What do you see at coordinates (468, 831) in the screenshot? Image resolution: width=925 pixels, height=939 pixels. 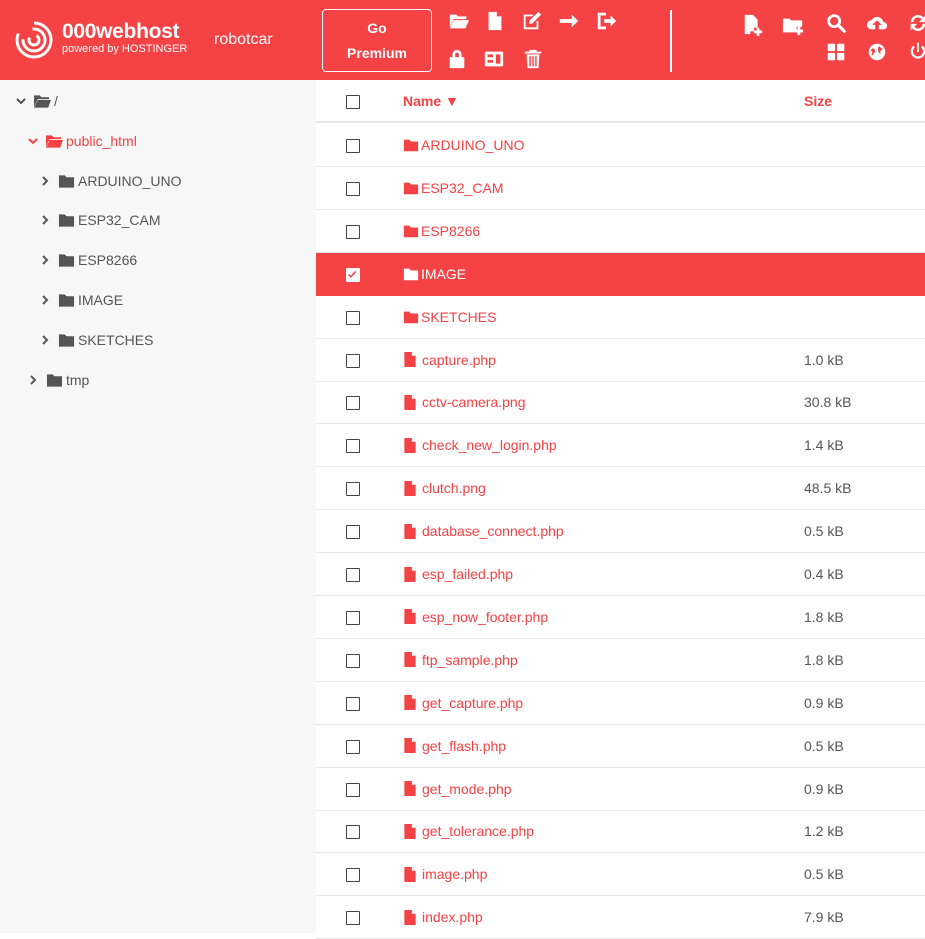 I see `file-name-link: get_tolerance.php` at bounding box center [468, 831].